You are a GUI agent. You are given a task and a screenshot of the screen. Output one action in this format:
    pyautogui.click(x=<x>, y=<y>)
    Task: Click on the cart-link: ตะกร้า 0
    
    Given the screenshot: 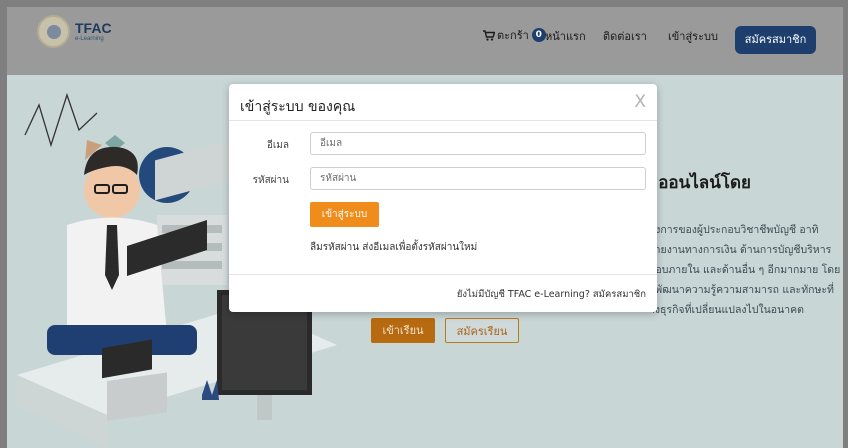 What is the action you would take?
    pyautogui.click(x=514, y=35)
    